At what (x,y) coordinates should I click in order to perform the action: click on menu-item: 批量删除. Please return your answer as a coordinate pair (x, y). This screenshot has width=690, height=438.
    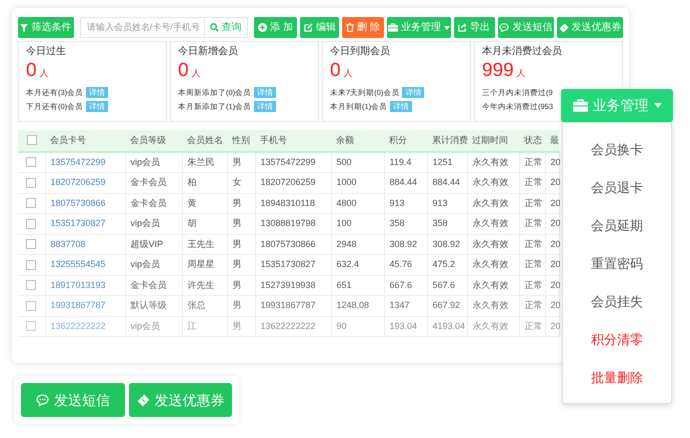
    Looking at the image, I should click on (617, 377).